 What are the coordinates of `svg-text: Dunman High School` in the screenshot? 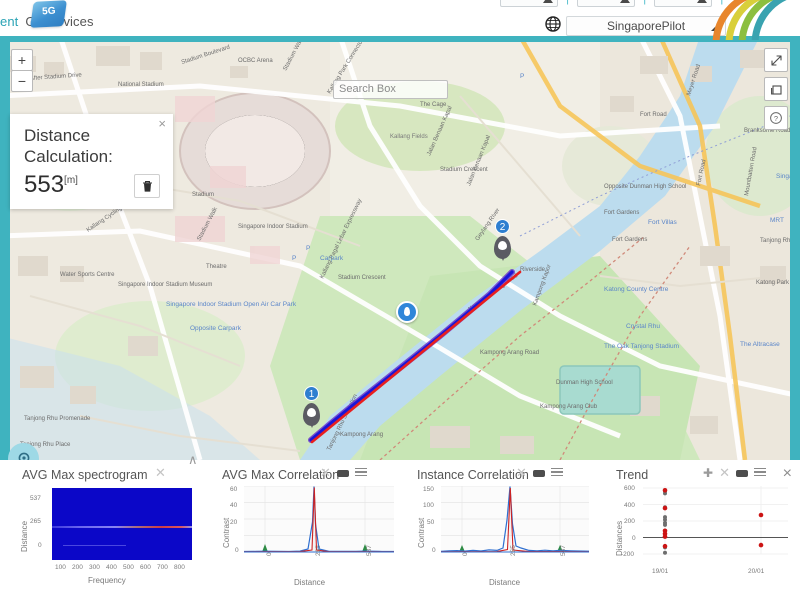 It's located at (584, 383).